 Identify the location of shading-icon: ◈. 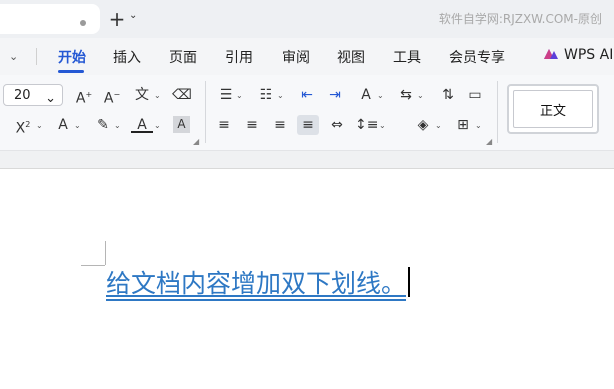
(423, 125).